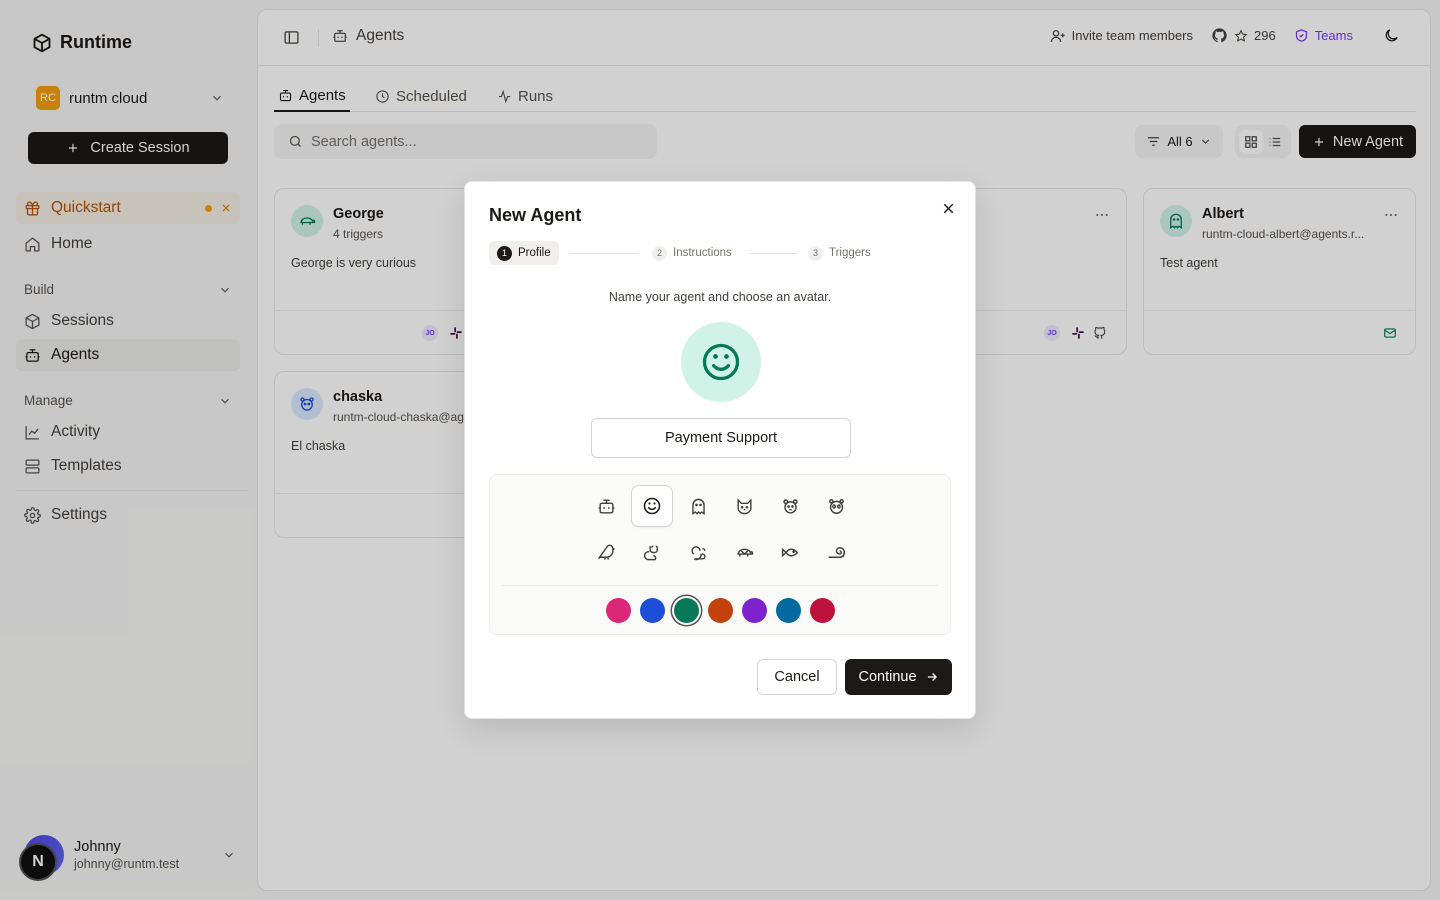 The image size is (1440, 900). Describe the element at coordinates (790, 552) in the screenshot. I see `fish-icon` at that location.